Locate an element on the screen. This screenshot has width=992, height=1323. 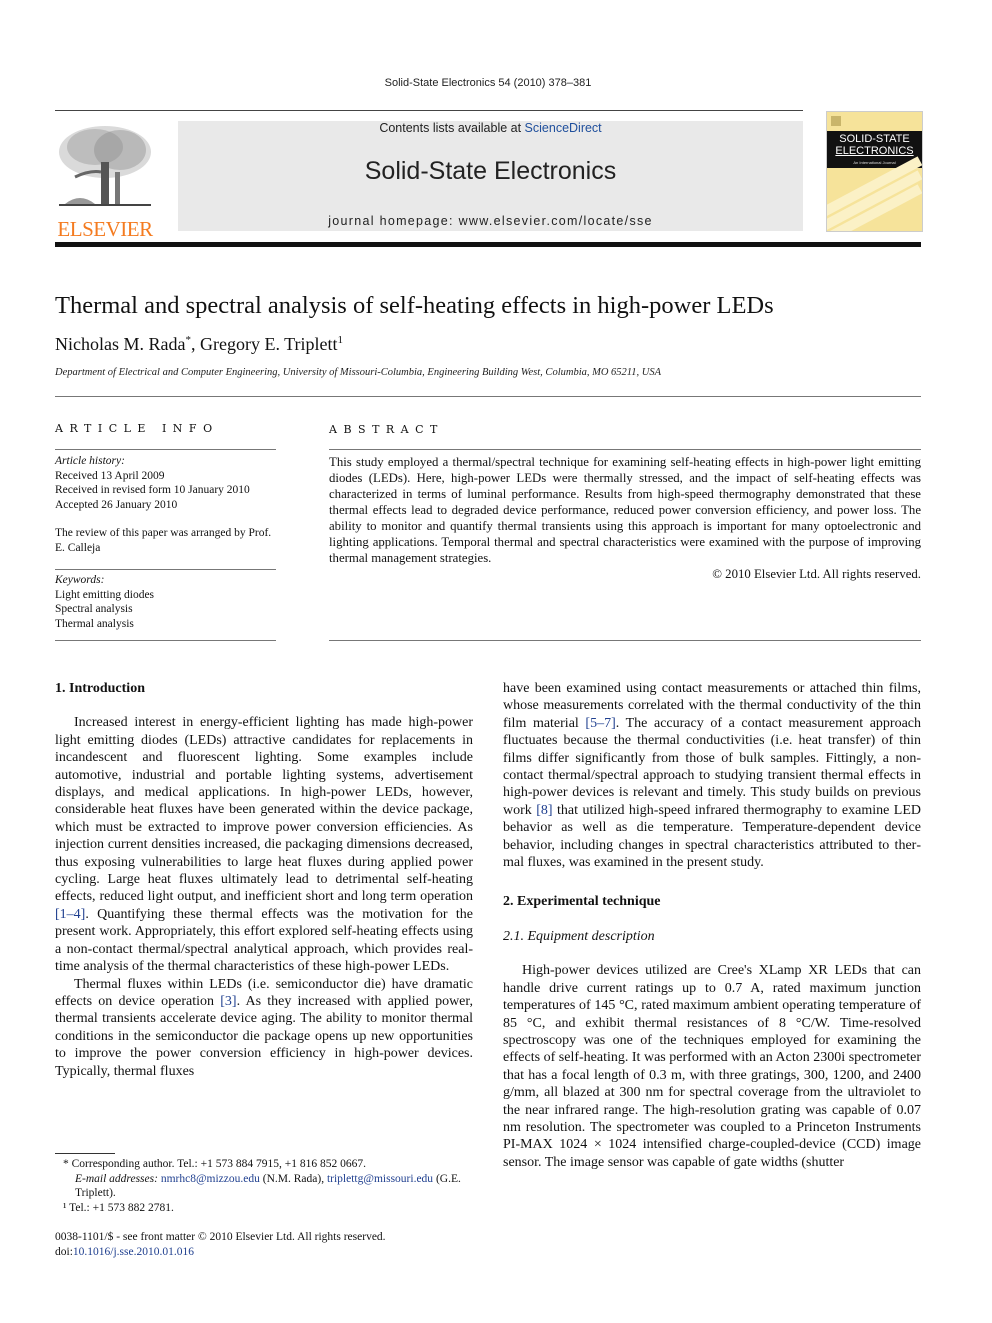
keyword: Light emitting diodes is located at coordinates (105, 594).